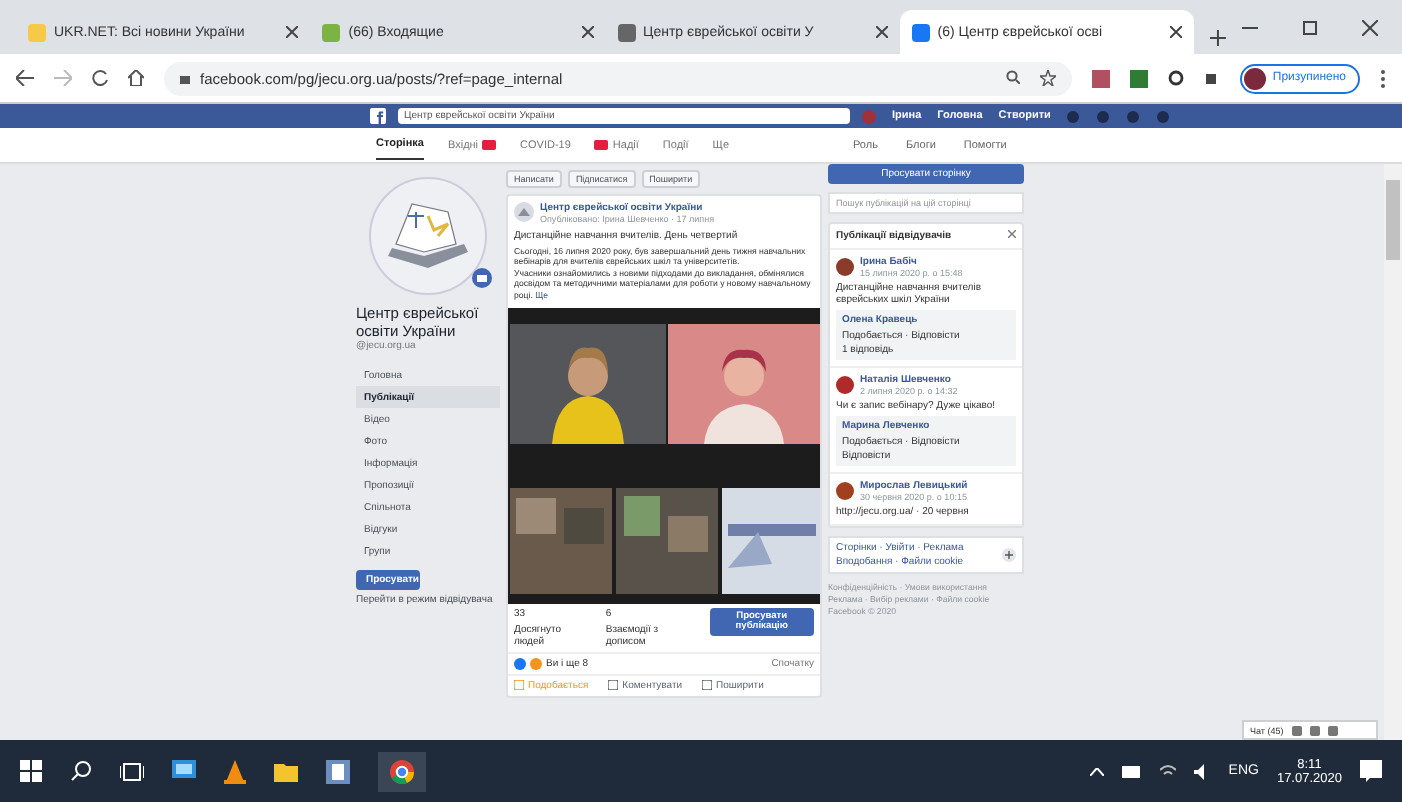 The height and width of the screenshot is (802, 1402). Describe the element at coordinates (482, 278) in the screenshot. I see `camera-icon` at that location.